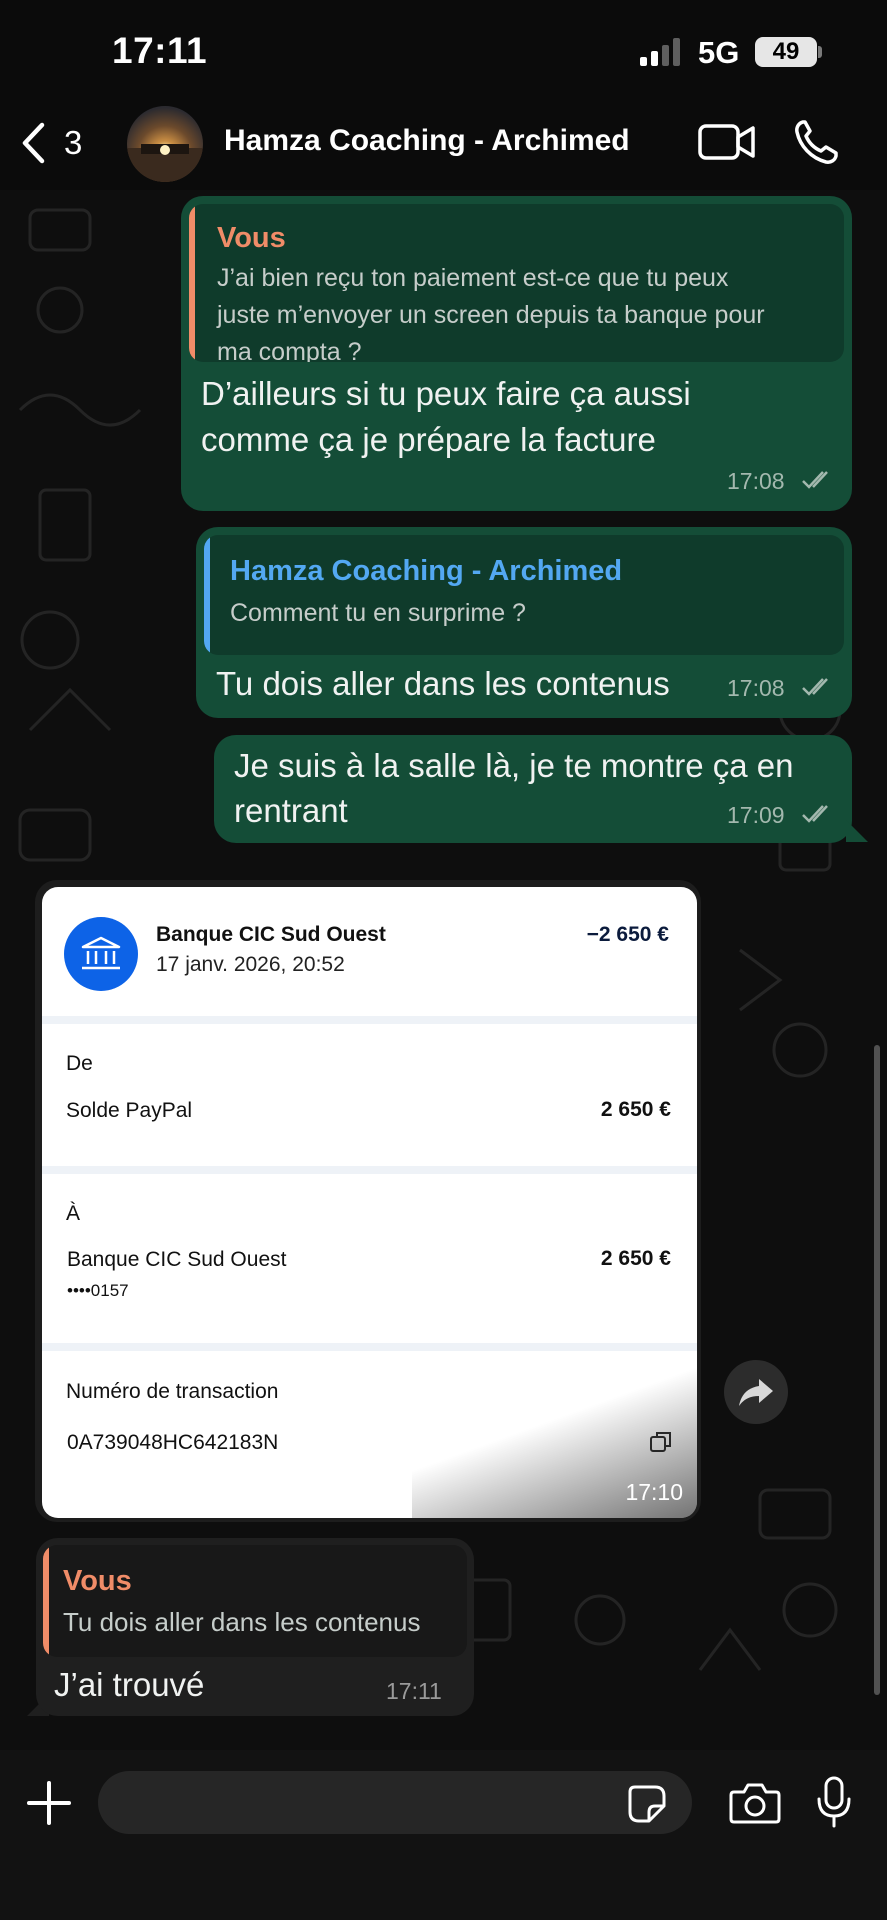 This screenshot has width=887, height=1920. Describe the element at coordinates (73, 142) in the screenshot. I see `unread-count: 3` at that location.